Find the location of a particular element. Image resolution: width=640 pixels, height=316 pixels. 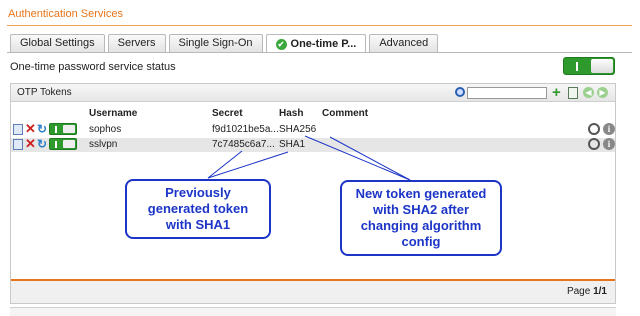

callout-leader-lines is located at coordinates (309, 158).